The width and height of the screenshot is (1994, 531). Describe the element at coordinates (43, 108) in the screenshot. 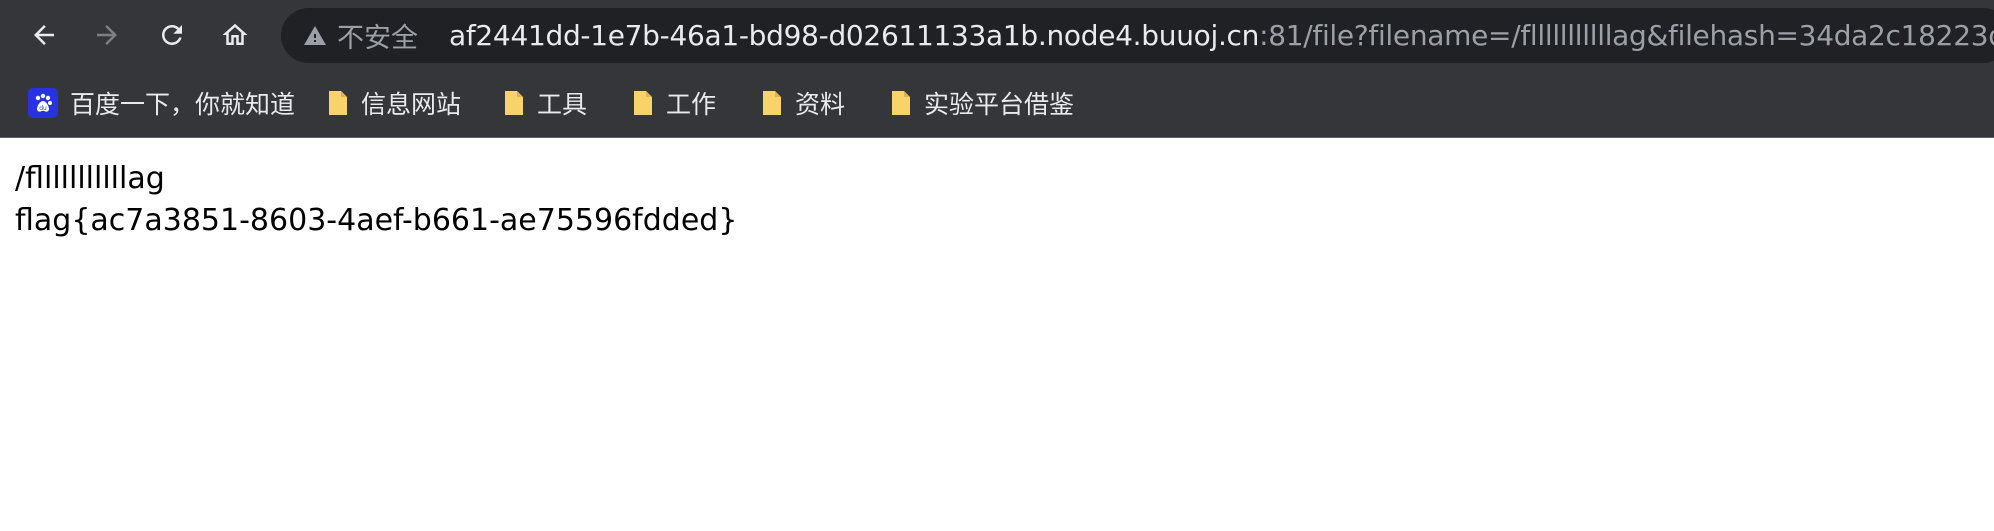

I see `svg-text: du` at that location.